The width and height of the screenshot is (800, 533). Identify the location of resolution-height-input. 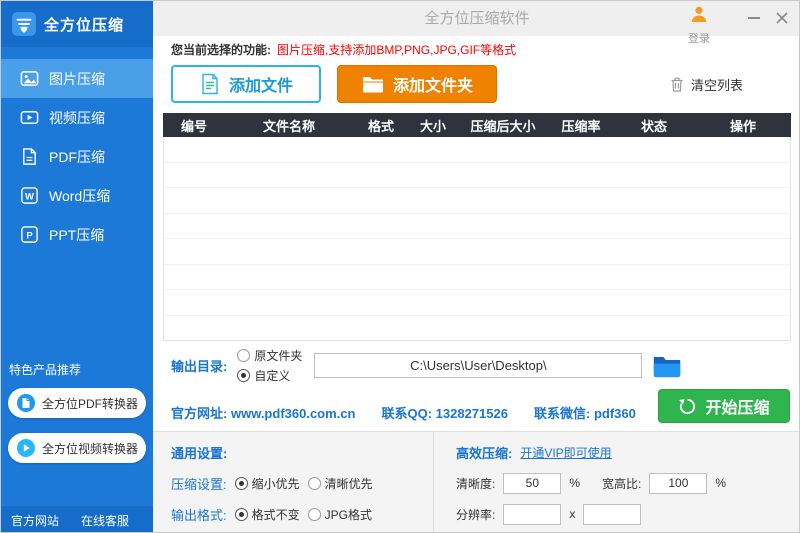
(612, 514).